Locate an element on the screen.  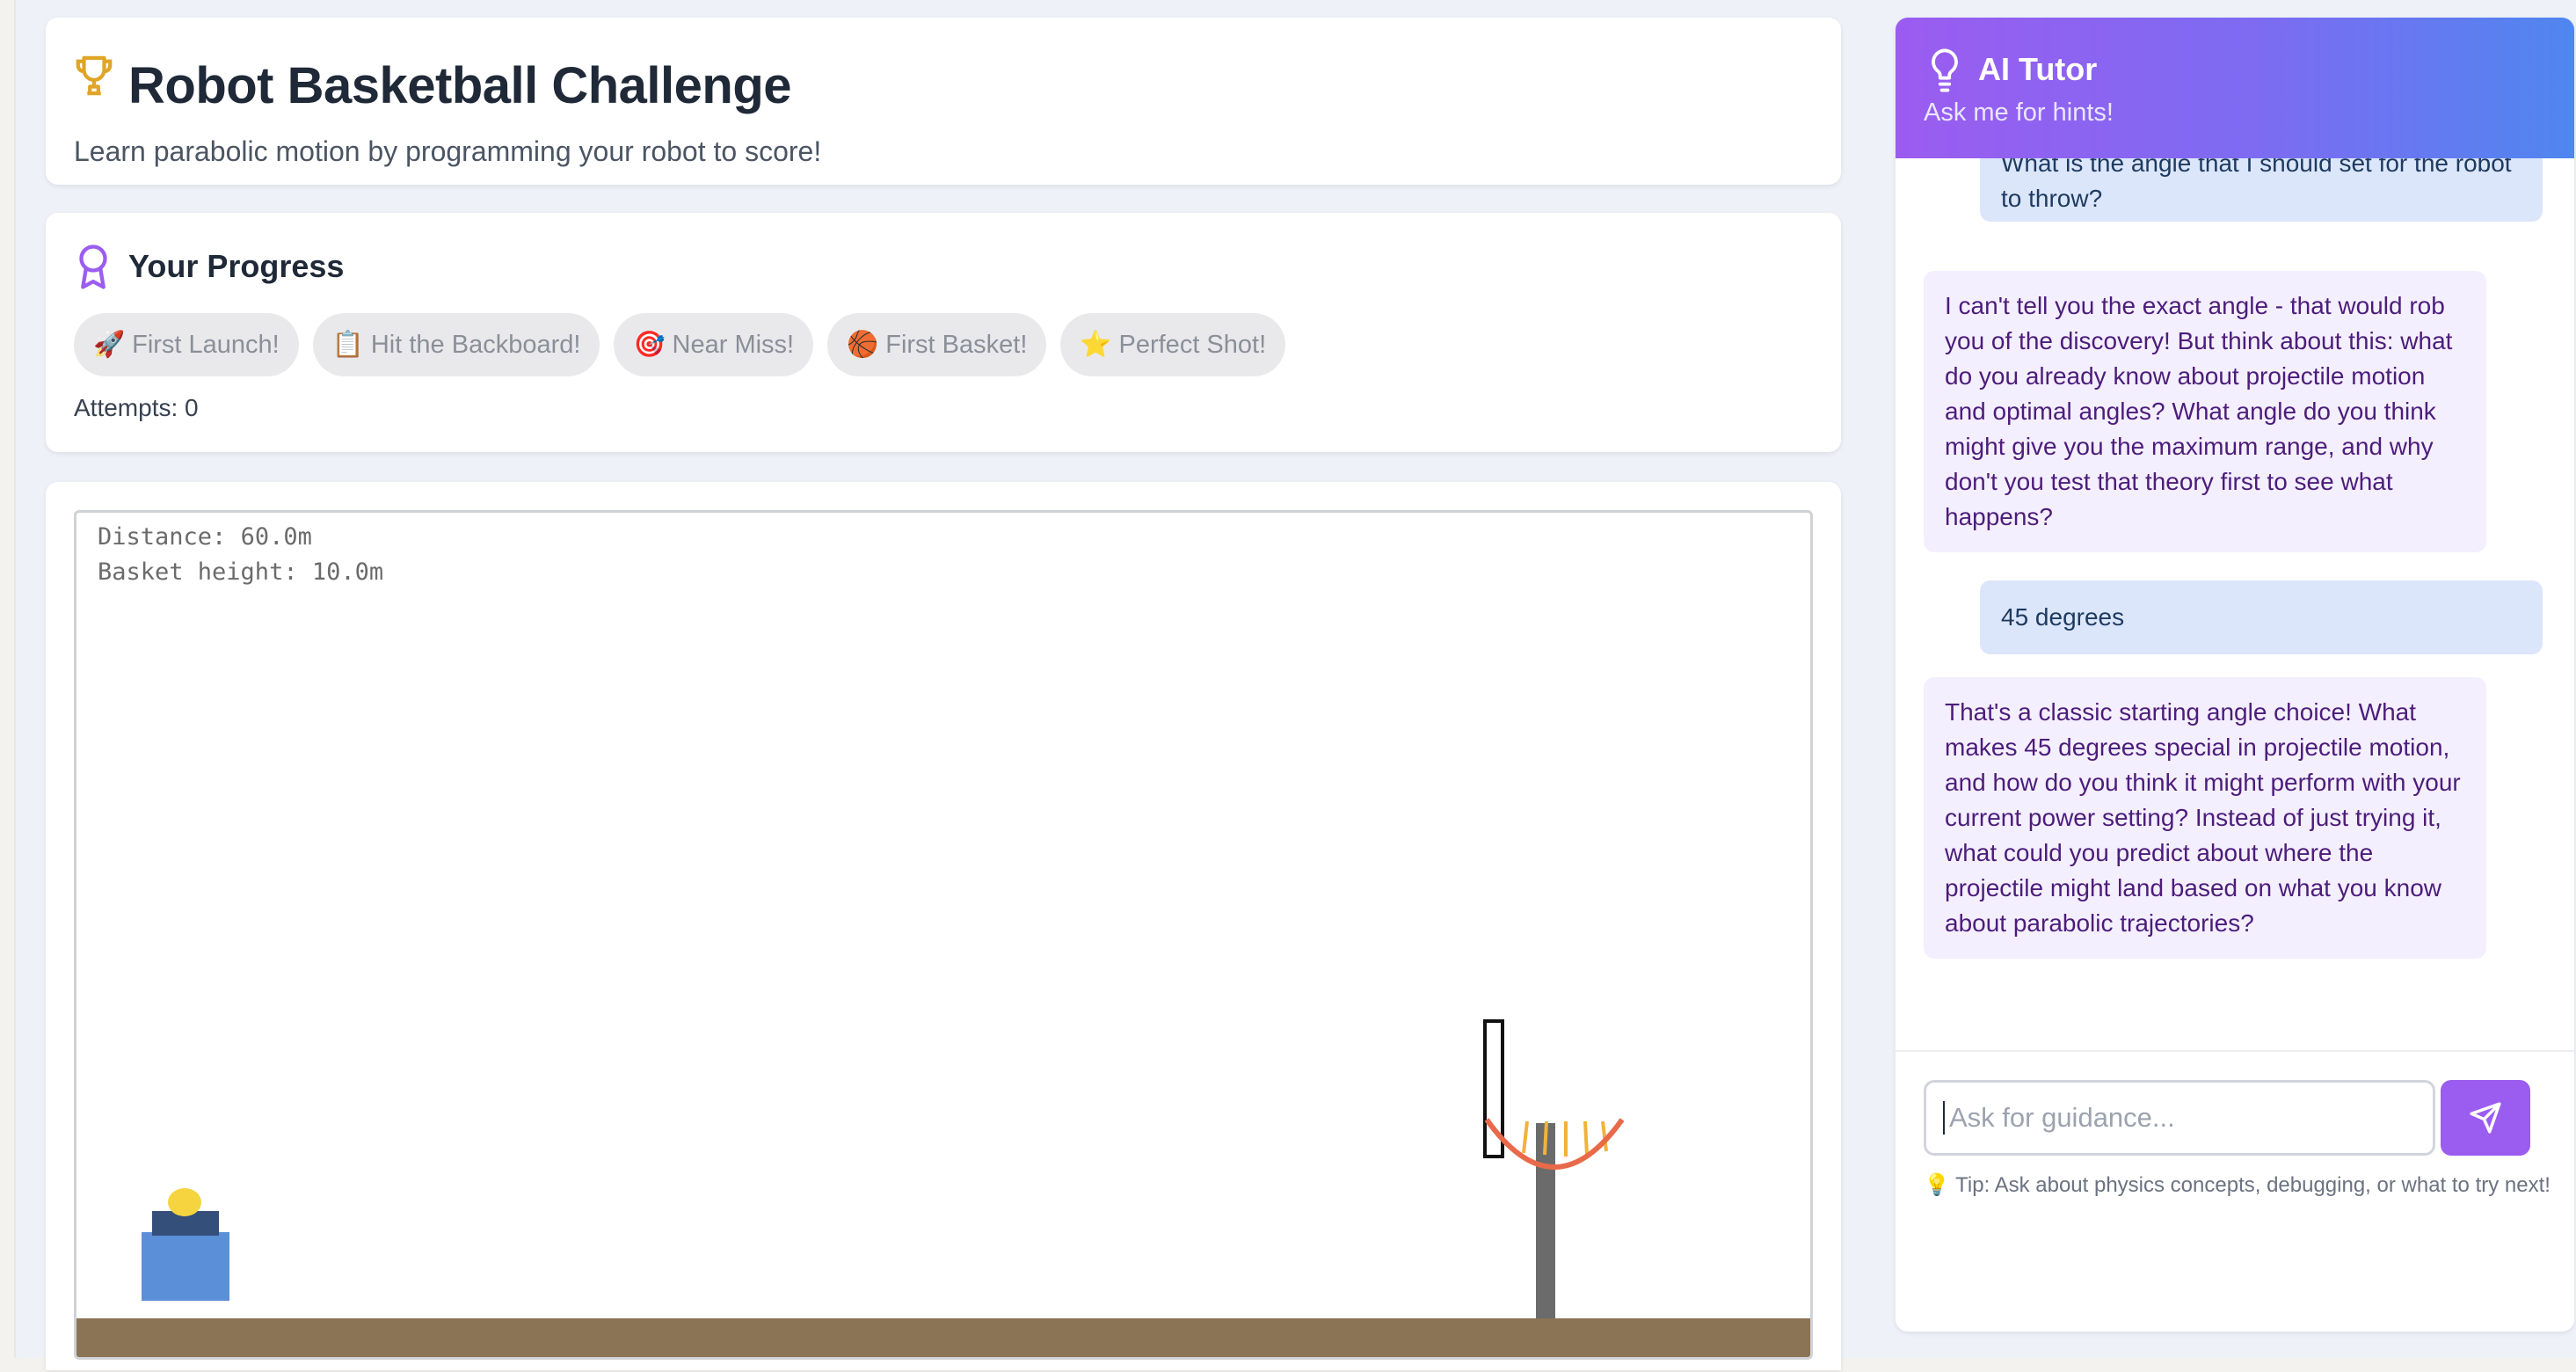
guidance-input is located at coordinates (2179, 1118).